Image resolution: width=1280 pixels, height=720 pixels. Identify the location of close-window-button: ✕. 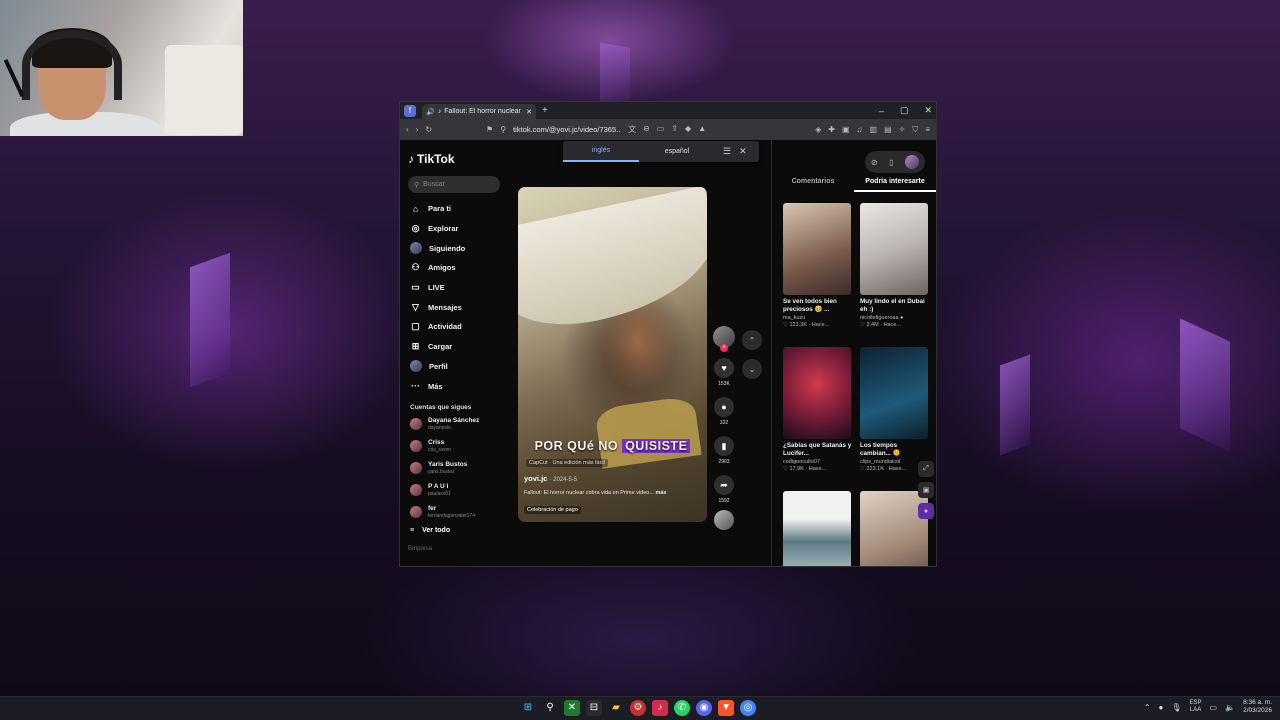
(928, 110).